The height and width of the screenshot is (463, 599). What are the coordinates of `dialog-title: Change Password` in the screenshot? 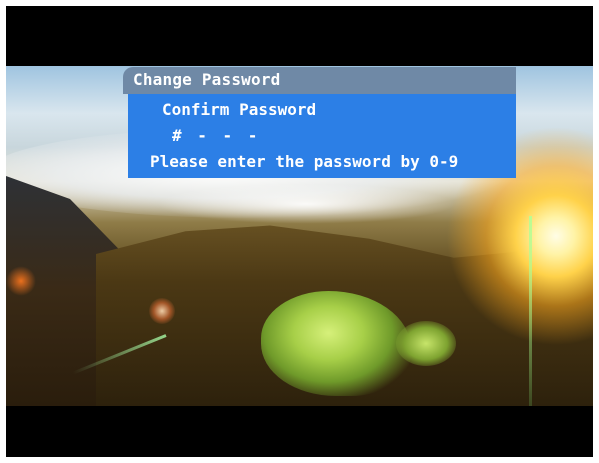 It's located at (207, 79).